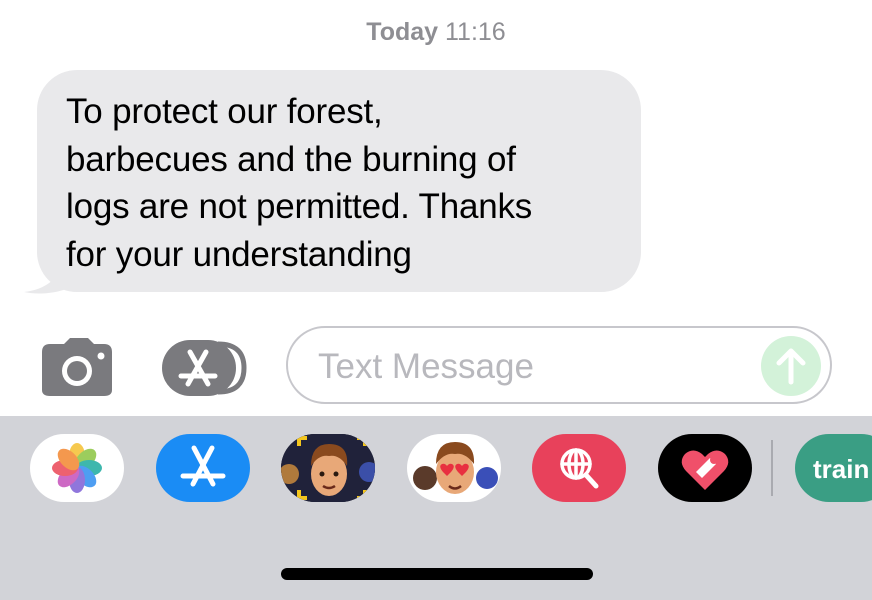  I want to click on arrow-up-icon, so click(791, 366).